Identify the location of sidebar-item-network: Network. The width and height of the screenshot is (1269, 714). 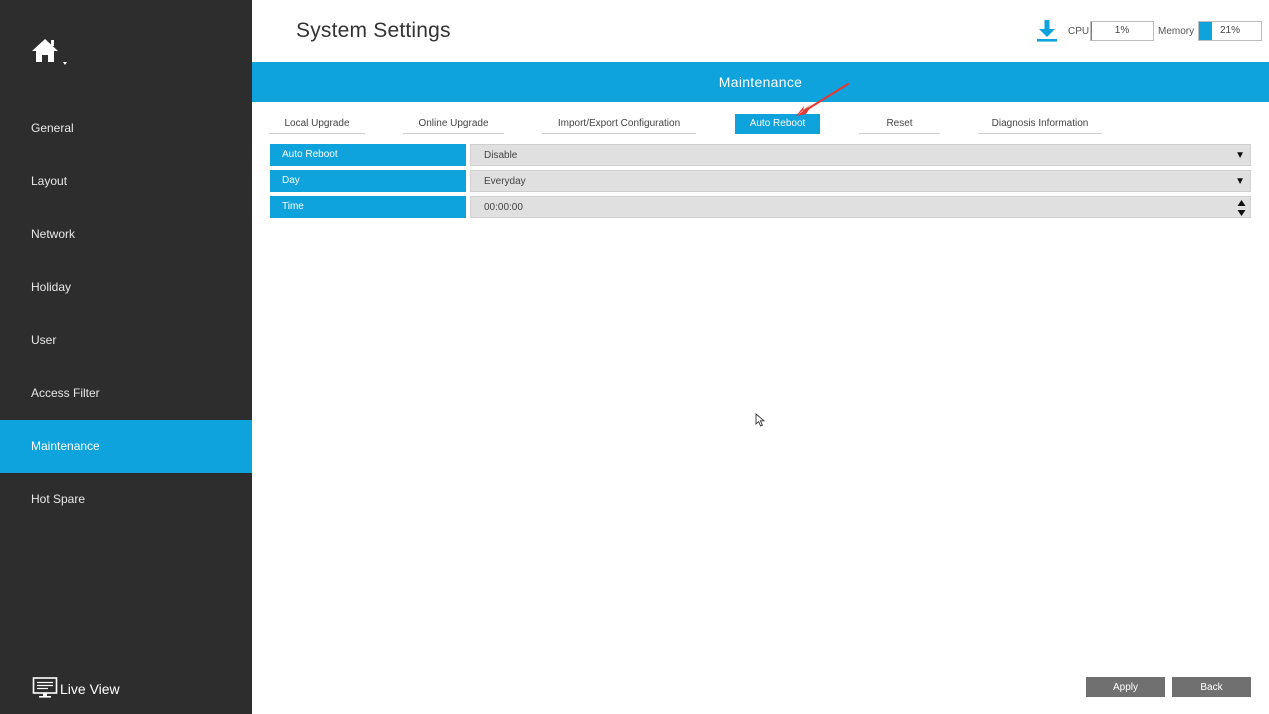
(126, 234).